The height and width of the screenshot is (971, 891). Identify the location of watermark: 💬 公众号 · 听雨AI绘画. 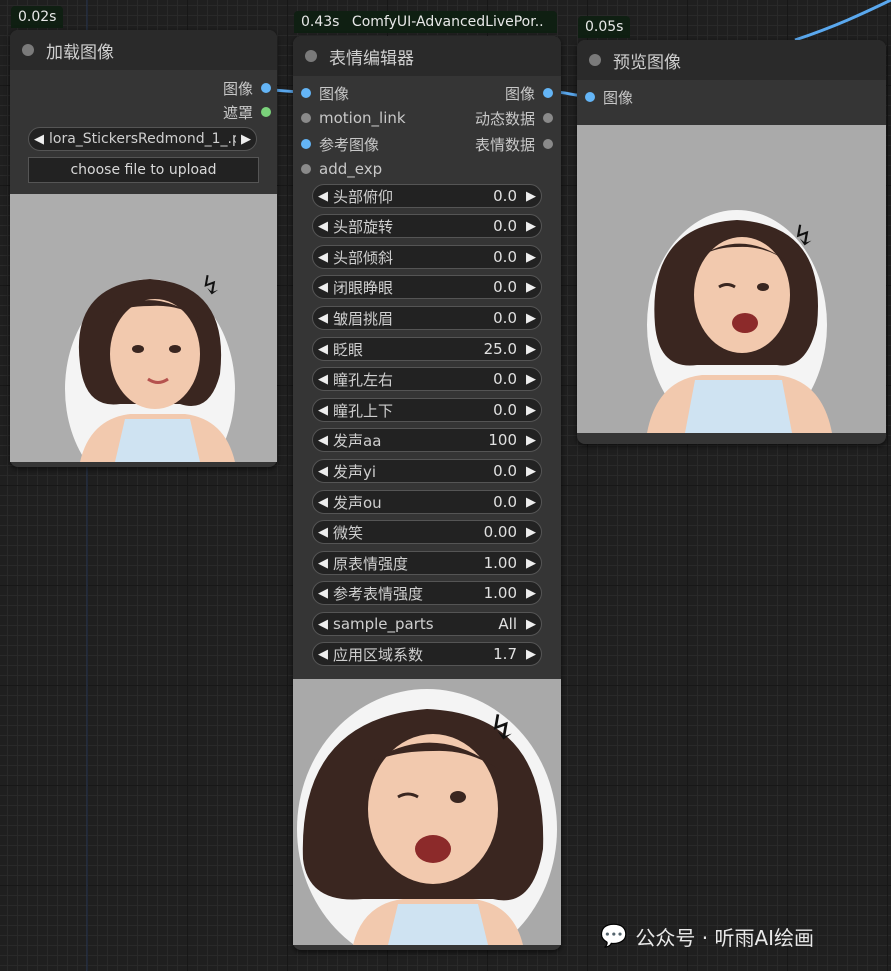
(707, 937).